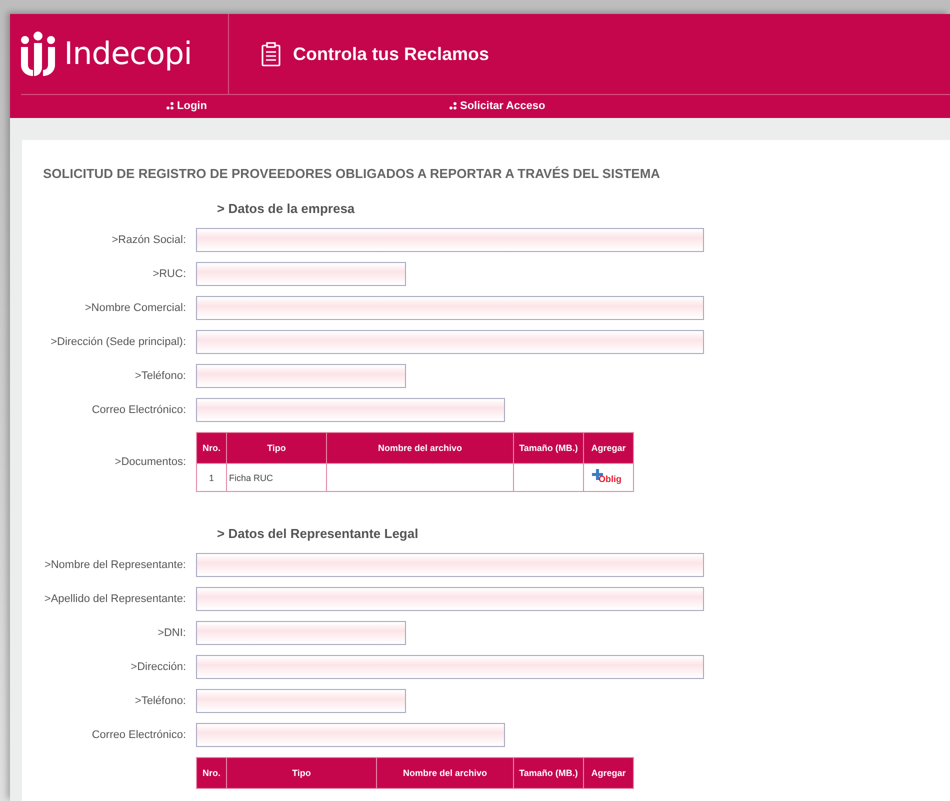 The height and width of the screenshot is (801, 950). Describe the element at coordinates (118, 342) in the screenshot. I see `field-label: >Dirección (Sede principal):` at that location.